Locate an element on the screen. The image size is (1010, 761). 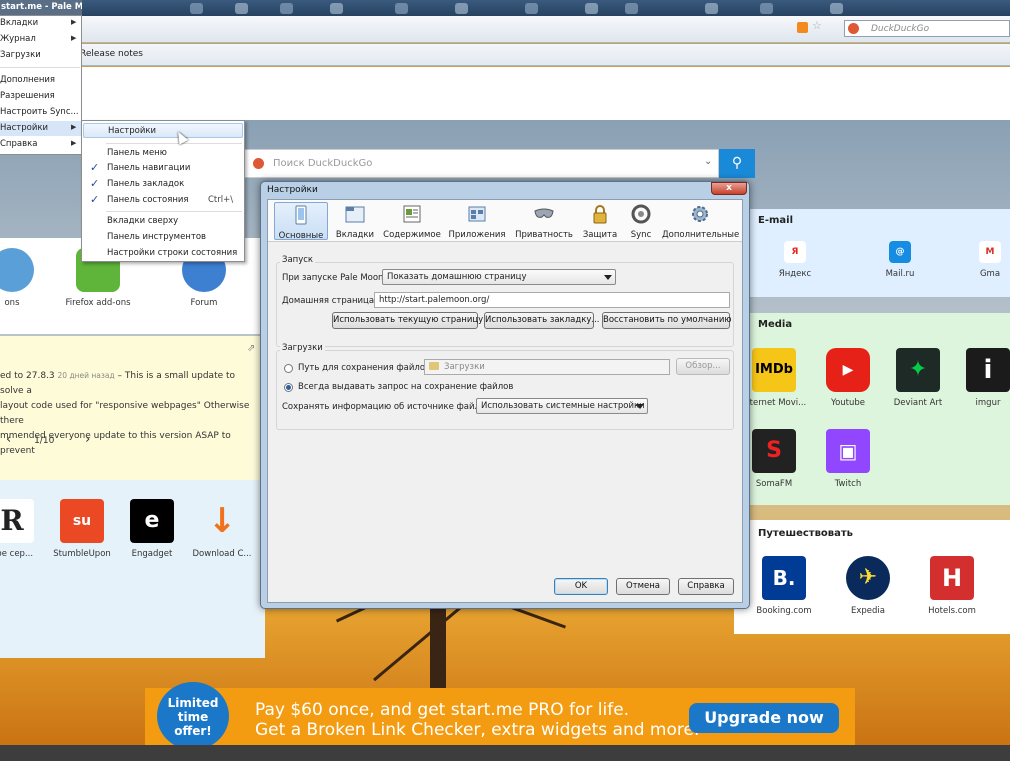
close-button: x is located at coordinates (729, 188).